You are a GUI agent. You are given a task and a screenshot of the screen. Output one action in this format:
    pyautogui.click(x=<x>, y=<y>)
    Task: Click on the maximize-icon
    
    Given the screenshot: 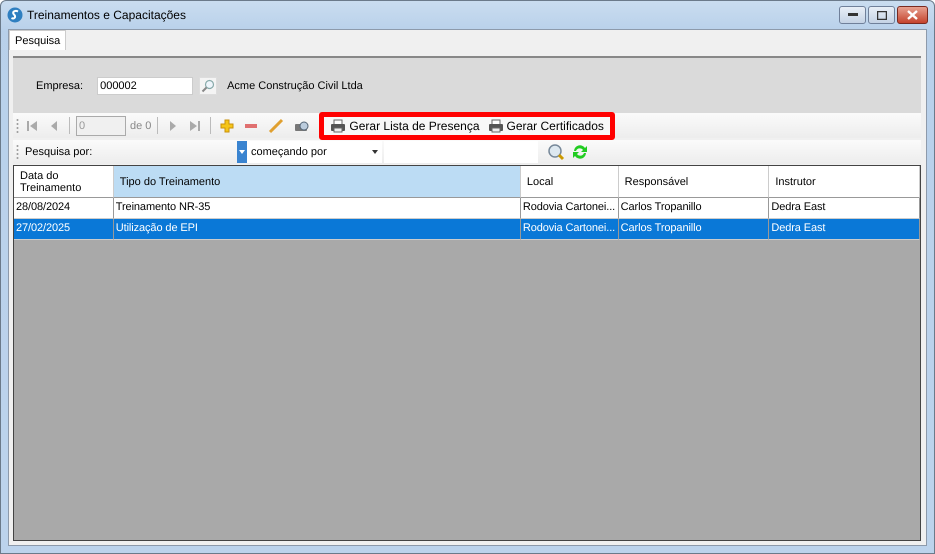 What is the action you would take?
    pyautogui.click(x=881, y=15)
    